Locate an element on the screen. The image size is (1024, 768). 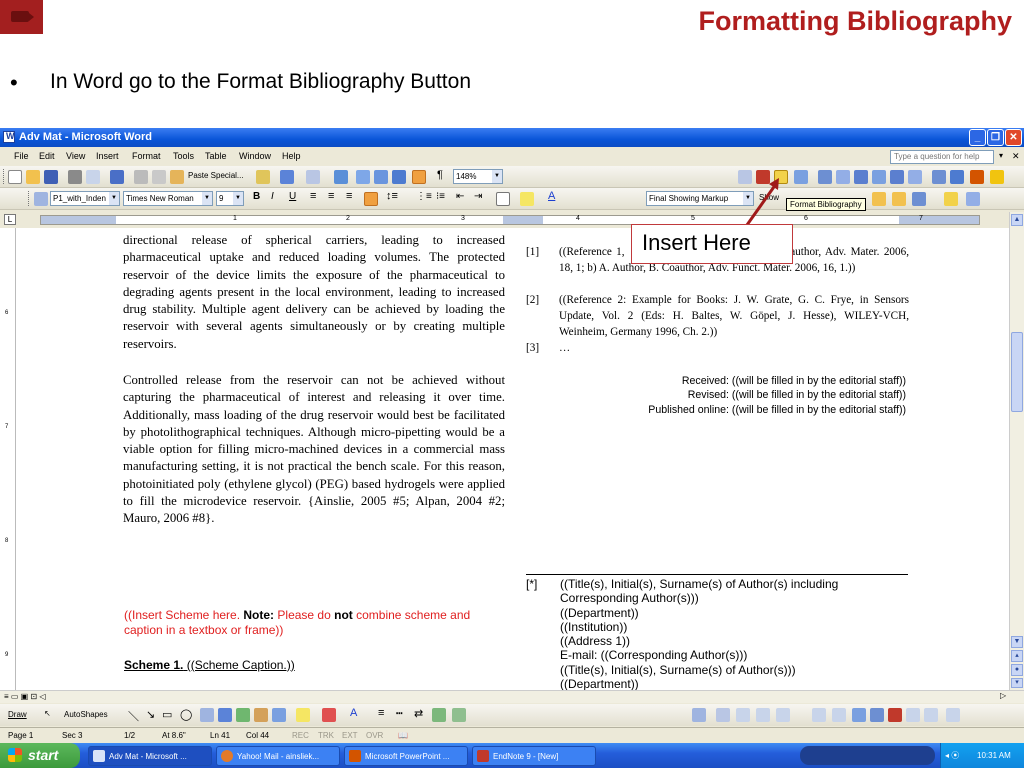
wordart-icon is located at coordinates (225, 715).